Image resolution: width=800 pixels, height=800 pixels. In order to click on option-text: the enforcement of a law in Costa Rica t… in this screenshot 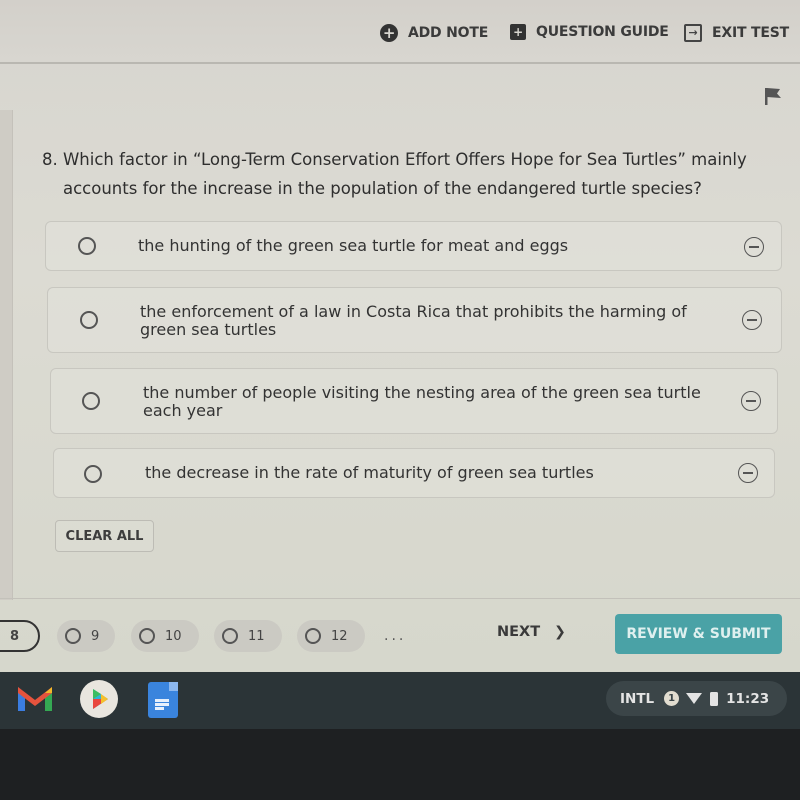, I will do `click(413, 320)`.